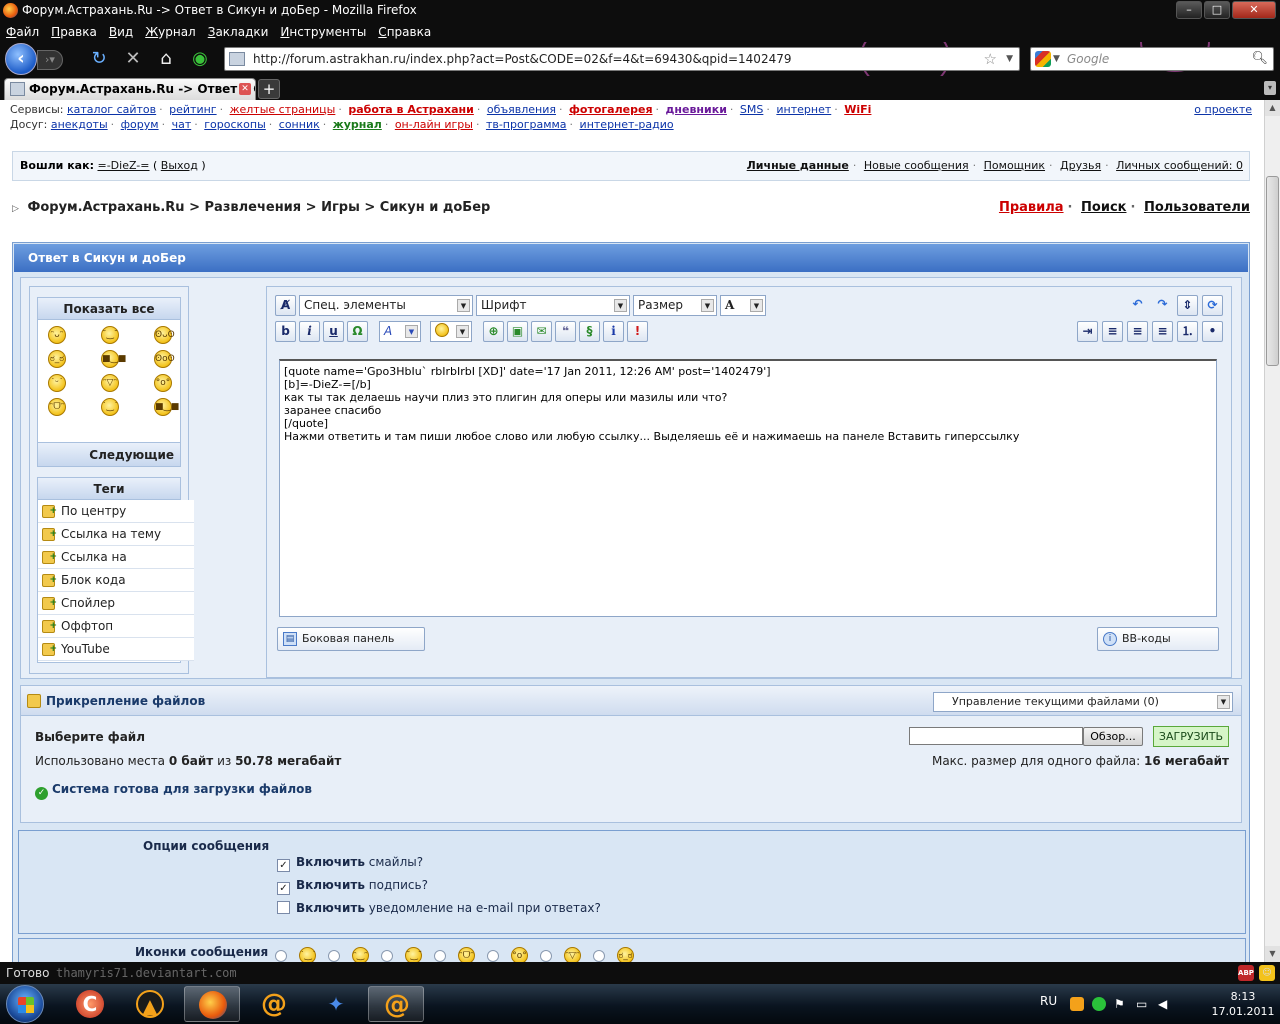 The height and width of the screenshot is (1024, 1280). I want to click on scroll-down-icon: ▼, so click(1272, 954).